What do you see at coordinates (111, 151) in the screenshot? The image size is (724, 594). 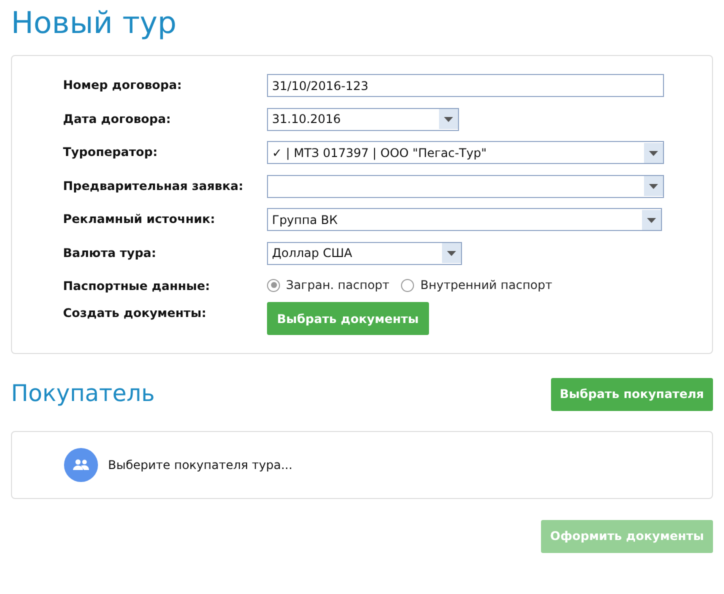 I see `field-label: Туроператор:` at bounding box center [111, 151].